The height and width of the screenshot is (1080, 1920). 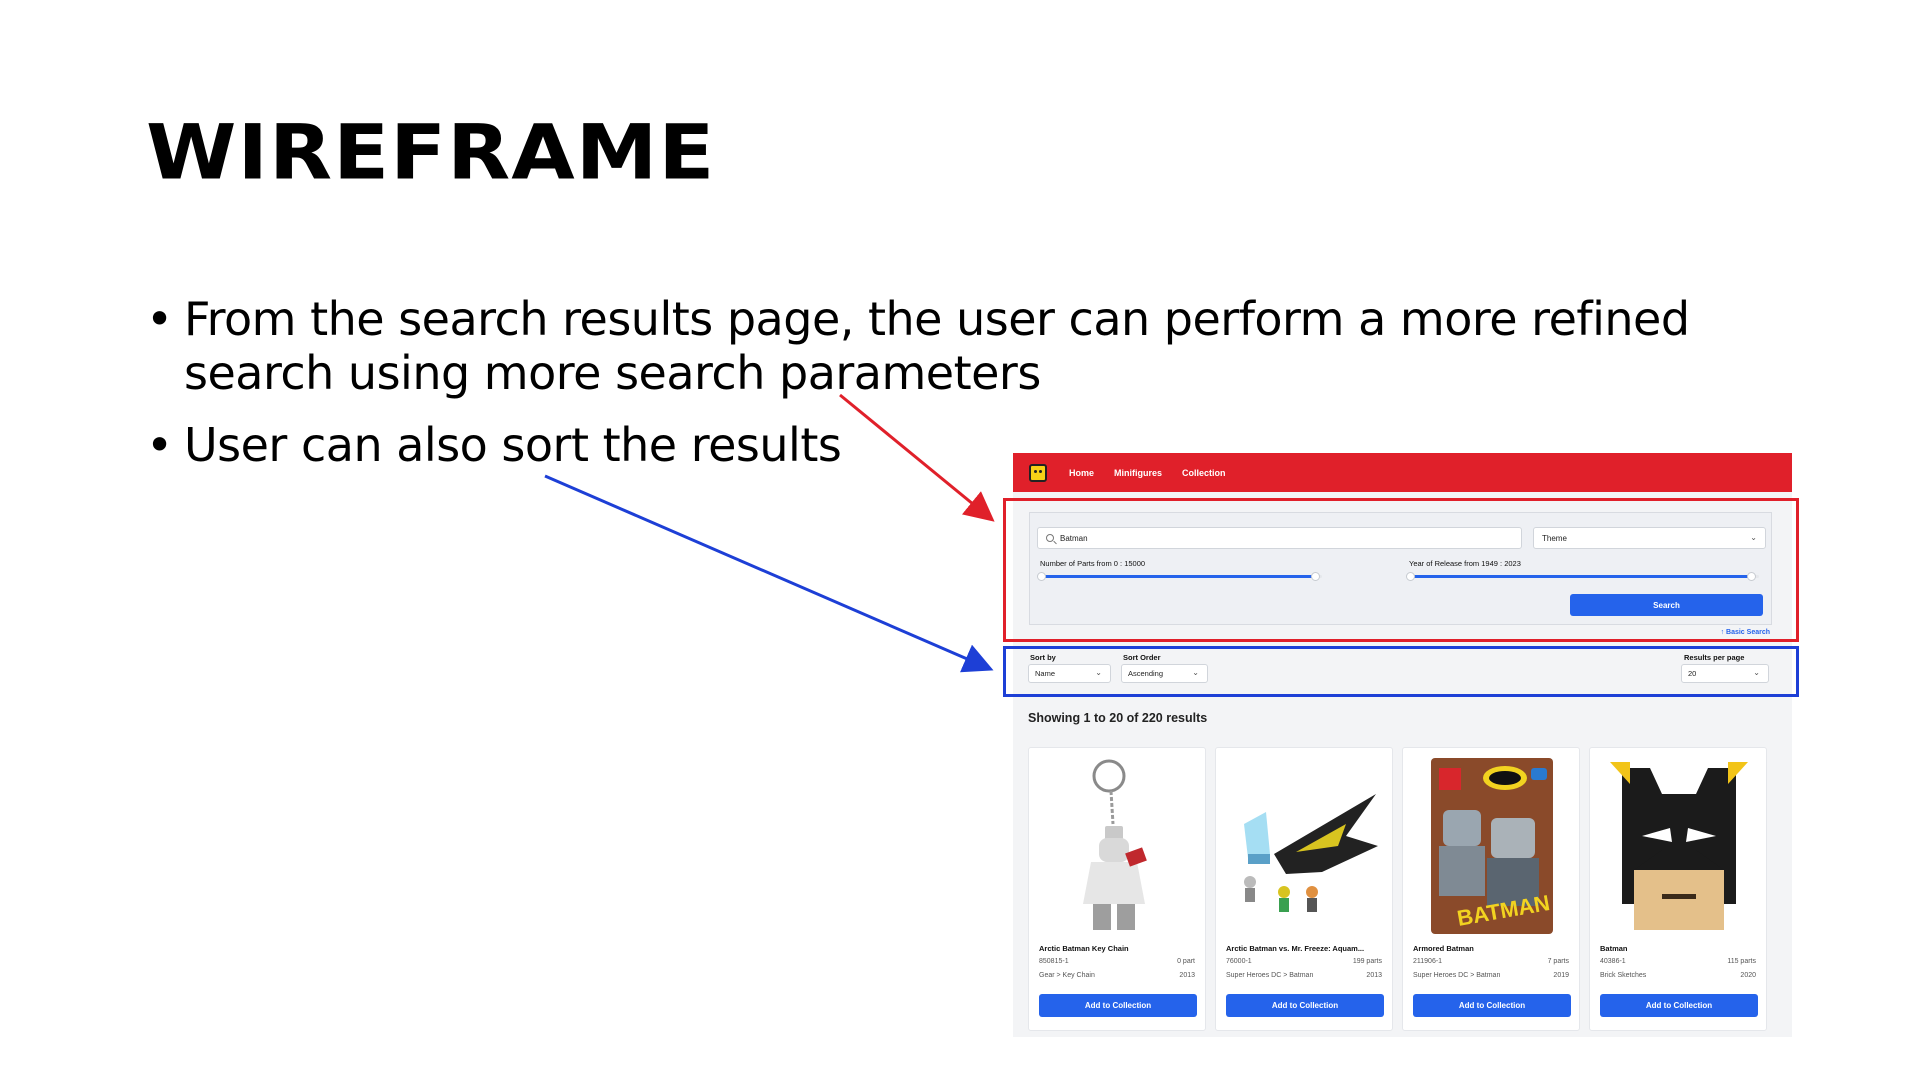 What do you see at coordinates (1067, 975) in the screenshot?
I see `card-theme: Gear > Key Chain` at bounding box center [1067, 975].